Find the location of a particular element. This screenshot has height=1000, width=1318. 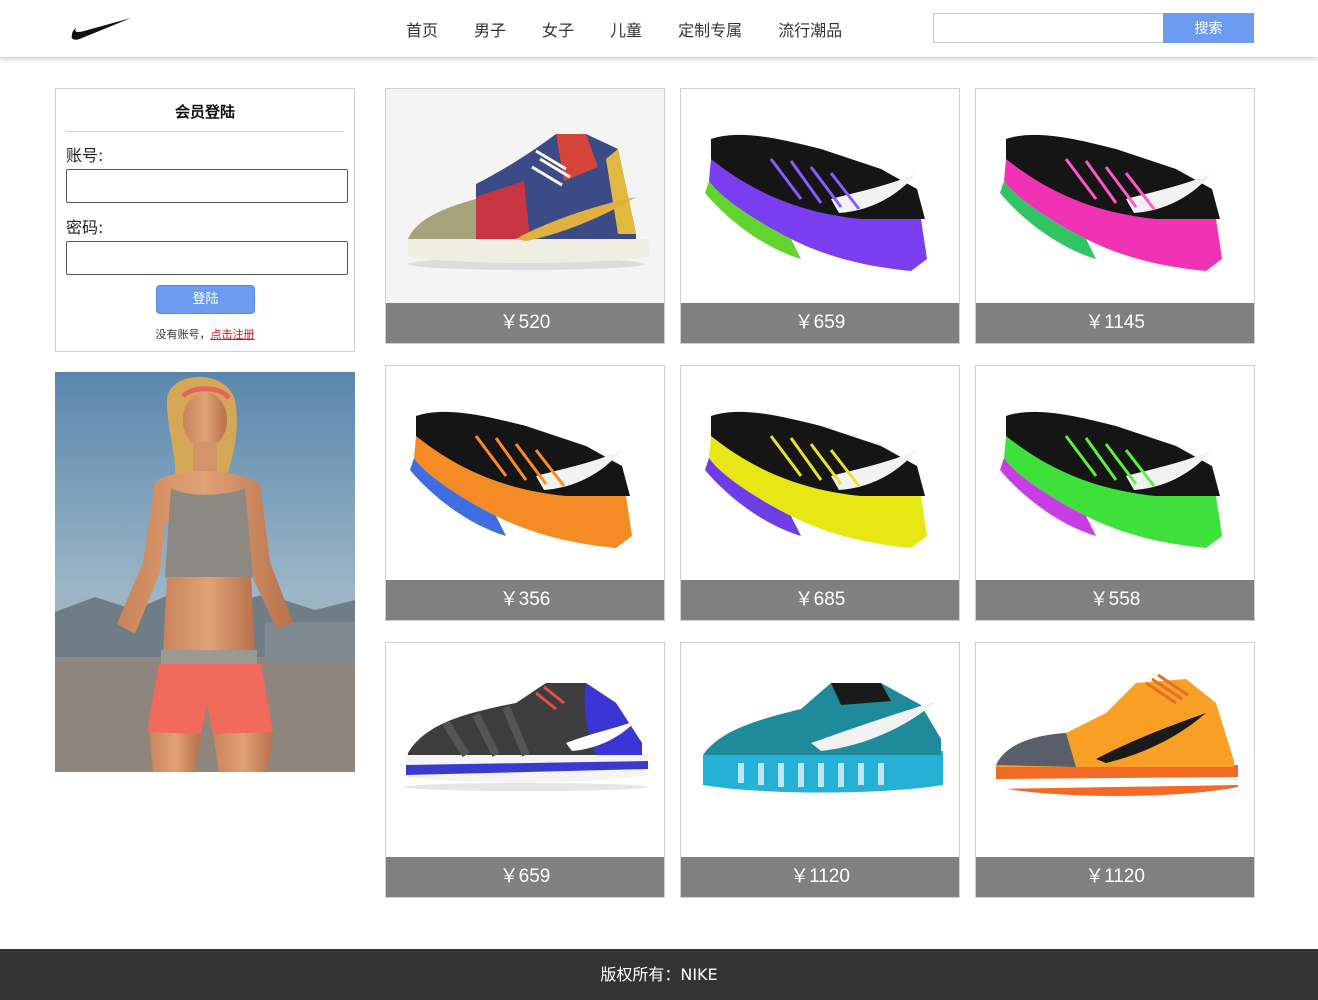

price-label: ￥558 is located at coordinates (1115, 600).